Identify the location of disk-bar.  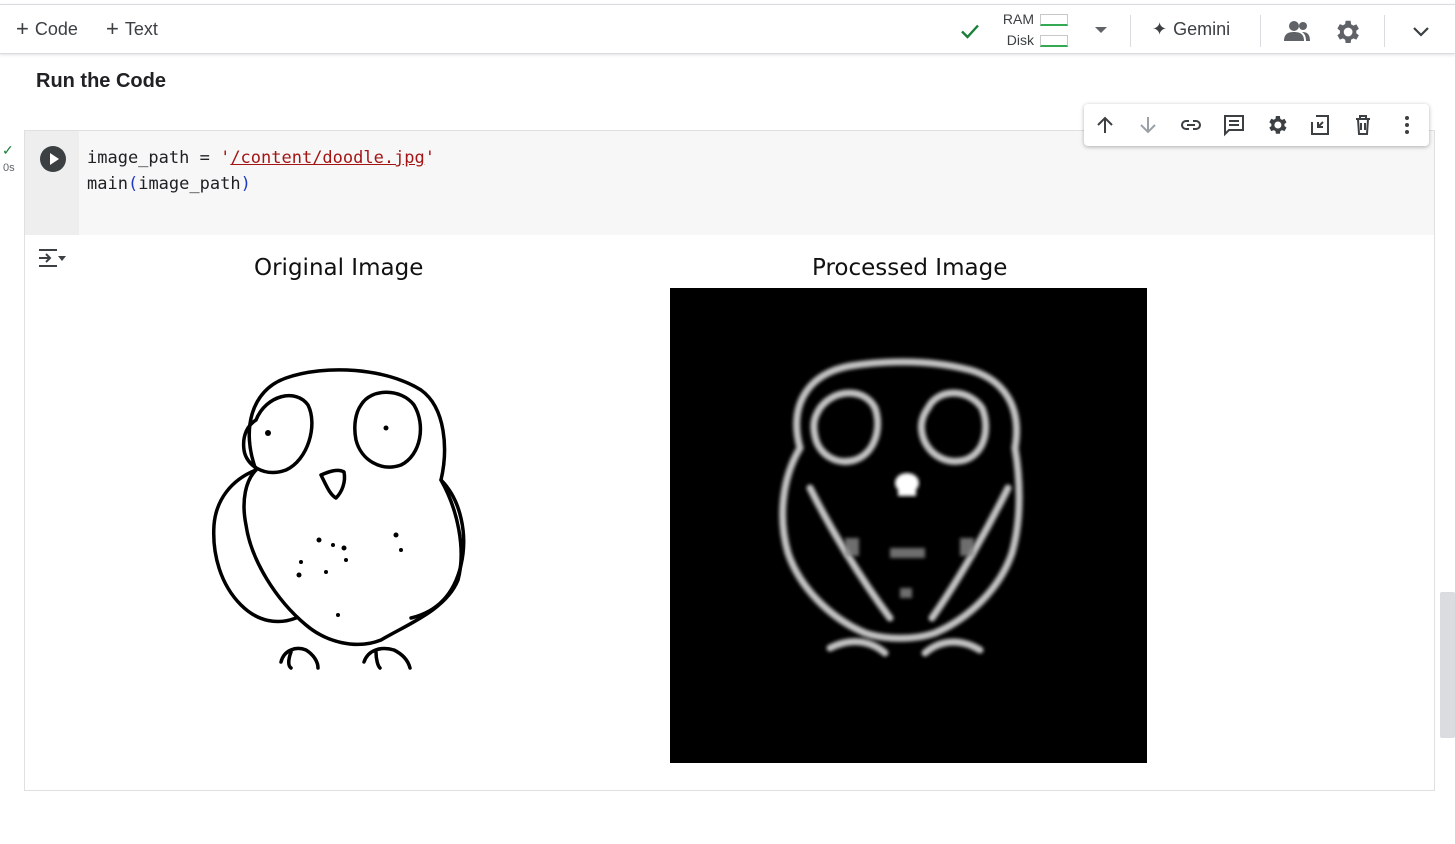
(1054, 41).